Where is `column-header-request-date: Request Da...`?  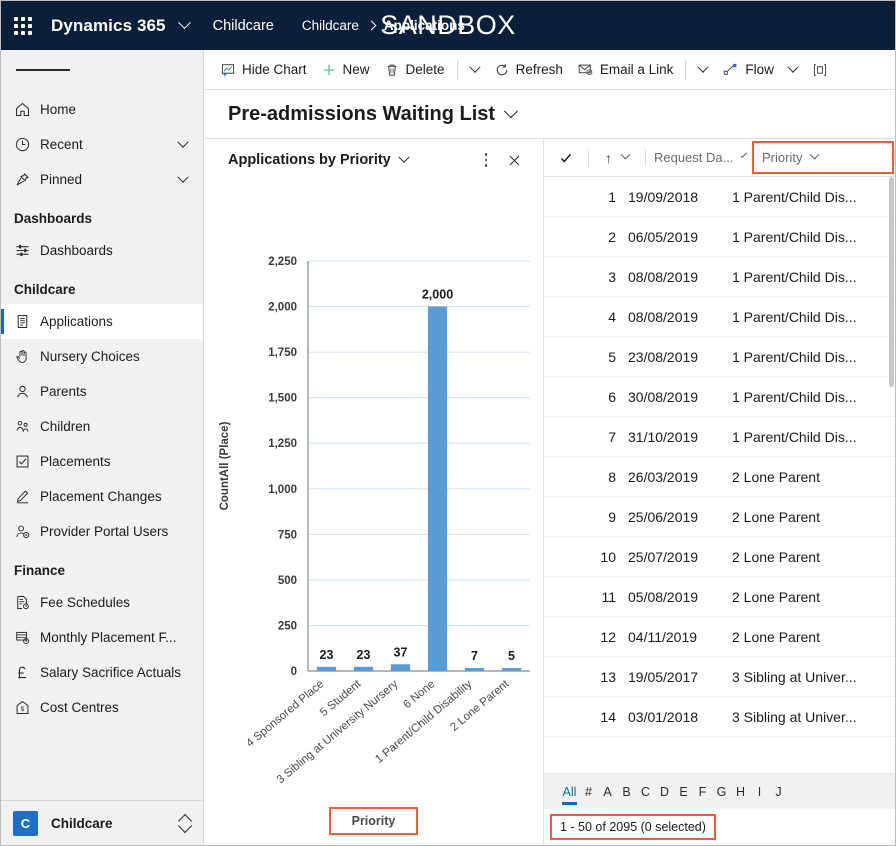
column-header-request-date: Request Da... is located at coordinates (699, 158).